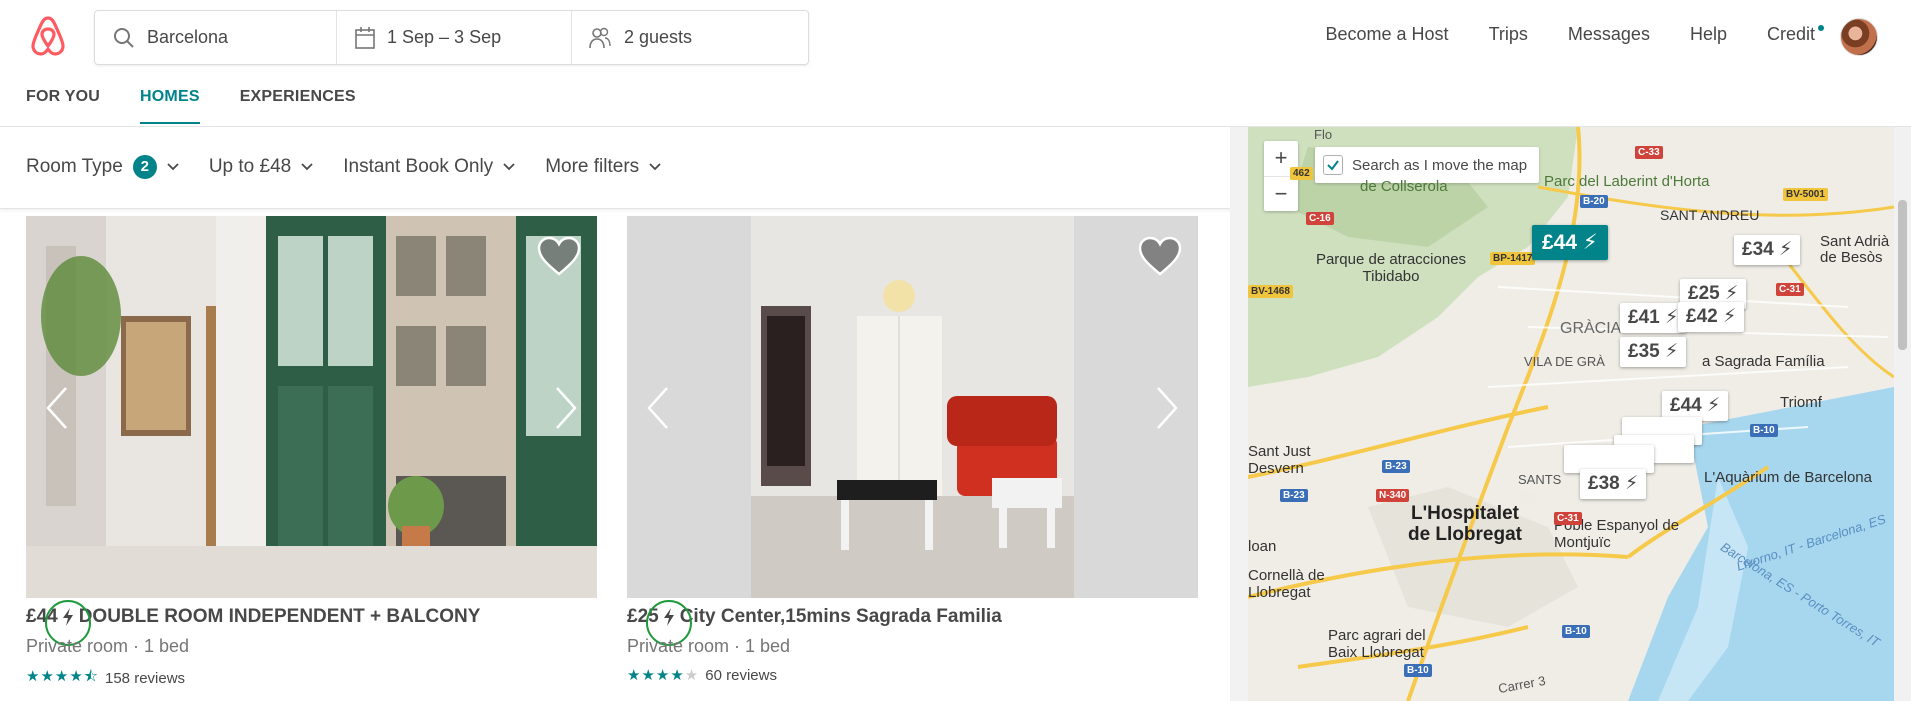 This screenshot has height=701, width=1911. I want to click on price-pin: £41 ⚡, so click(1653, 318).